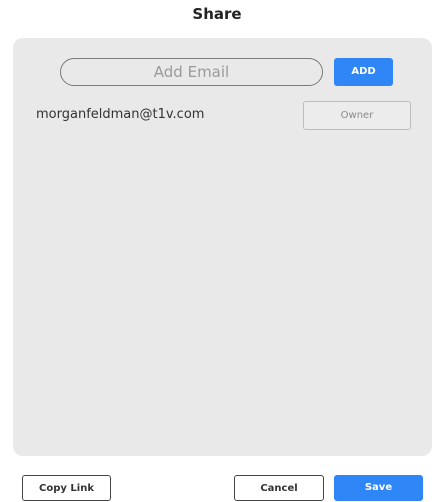 The height and width of the screenshot is (502, 434). Describe the element at coordinates (363, 72) in the screenshot. I see `add-email-button: ADD` at that location.